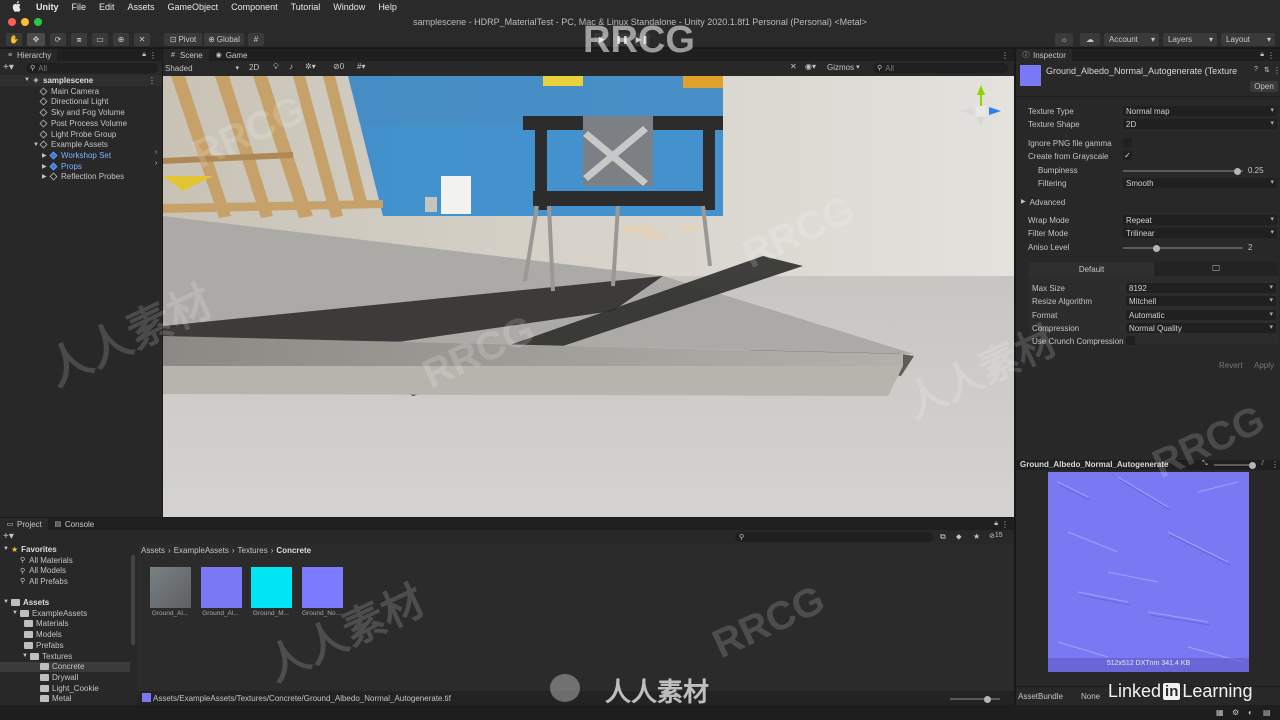 The image size is (1280, 720). What do you see at coordinates (1262, 464) in the screenshot?
I see `channel-icon: ⫽` at bounding box center [1262, 464].